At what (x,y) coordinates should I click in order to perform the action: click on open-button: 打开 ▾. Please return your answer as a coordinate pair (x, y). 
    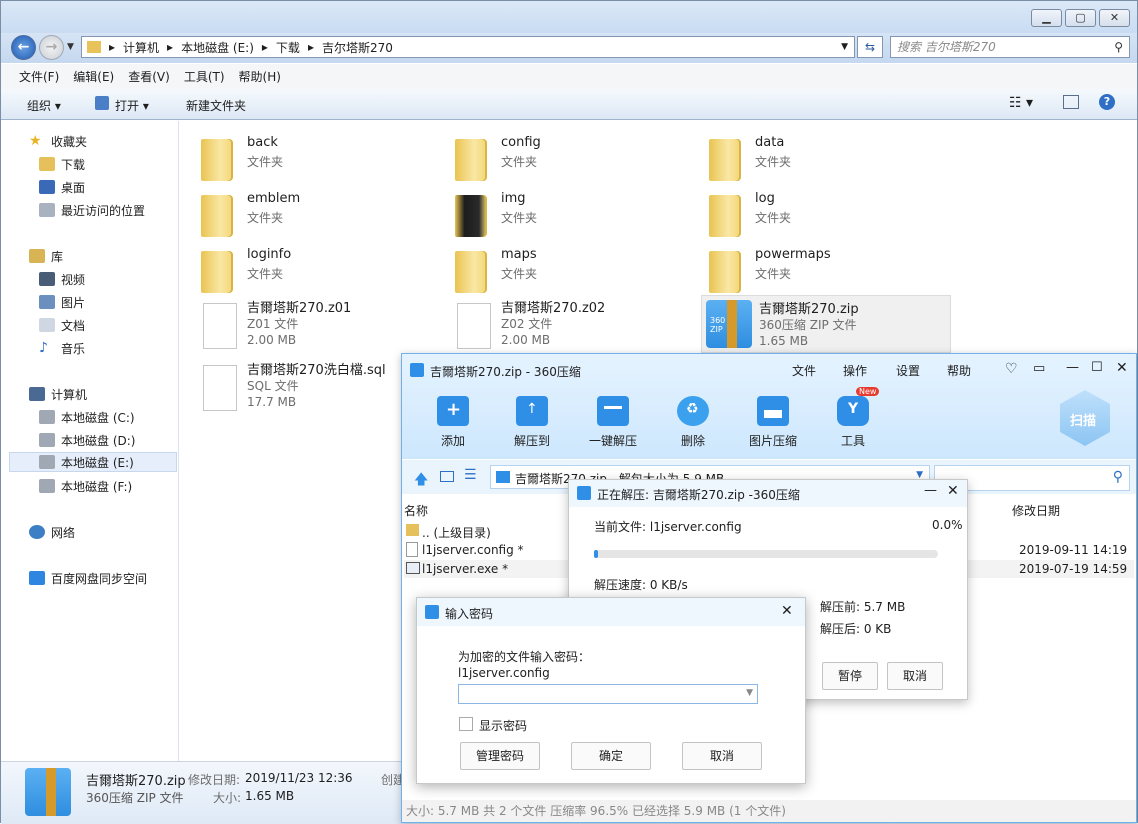
    Looking at the image, I should click on (132, 105).